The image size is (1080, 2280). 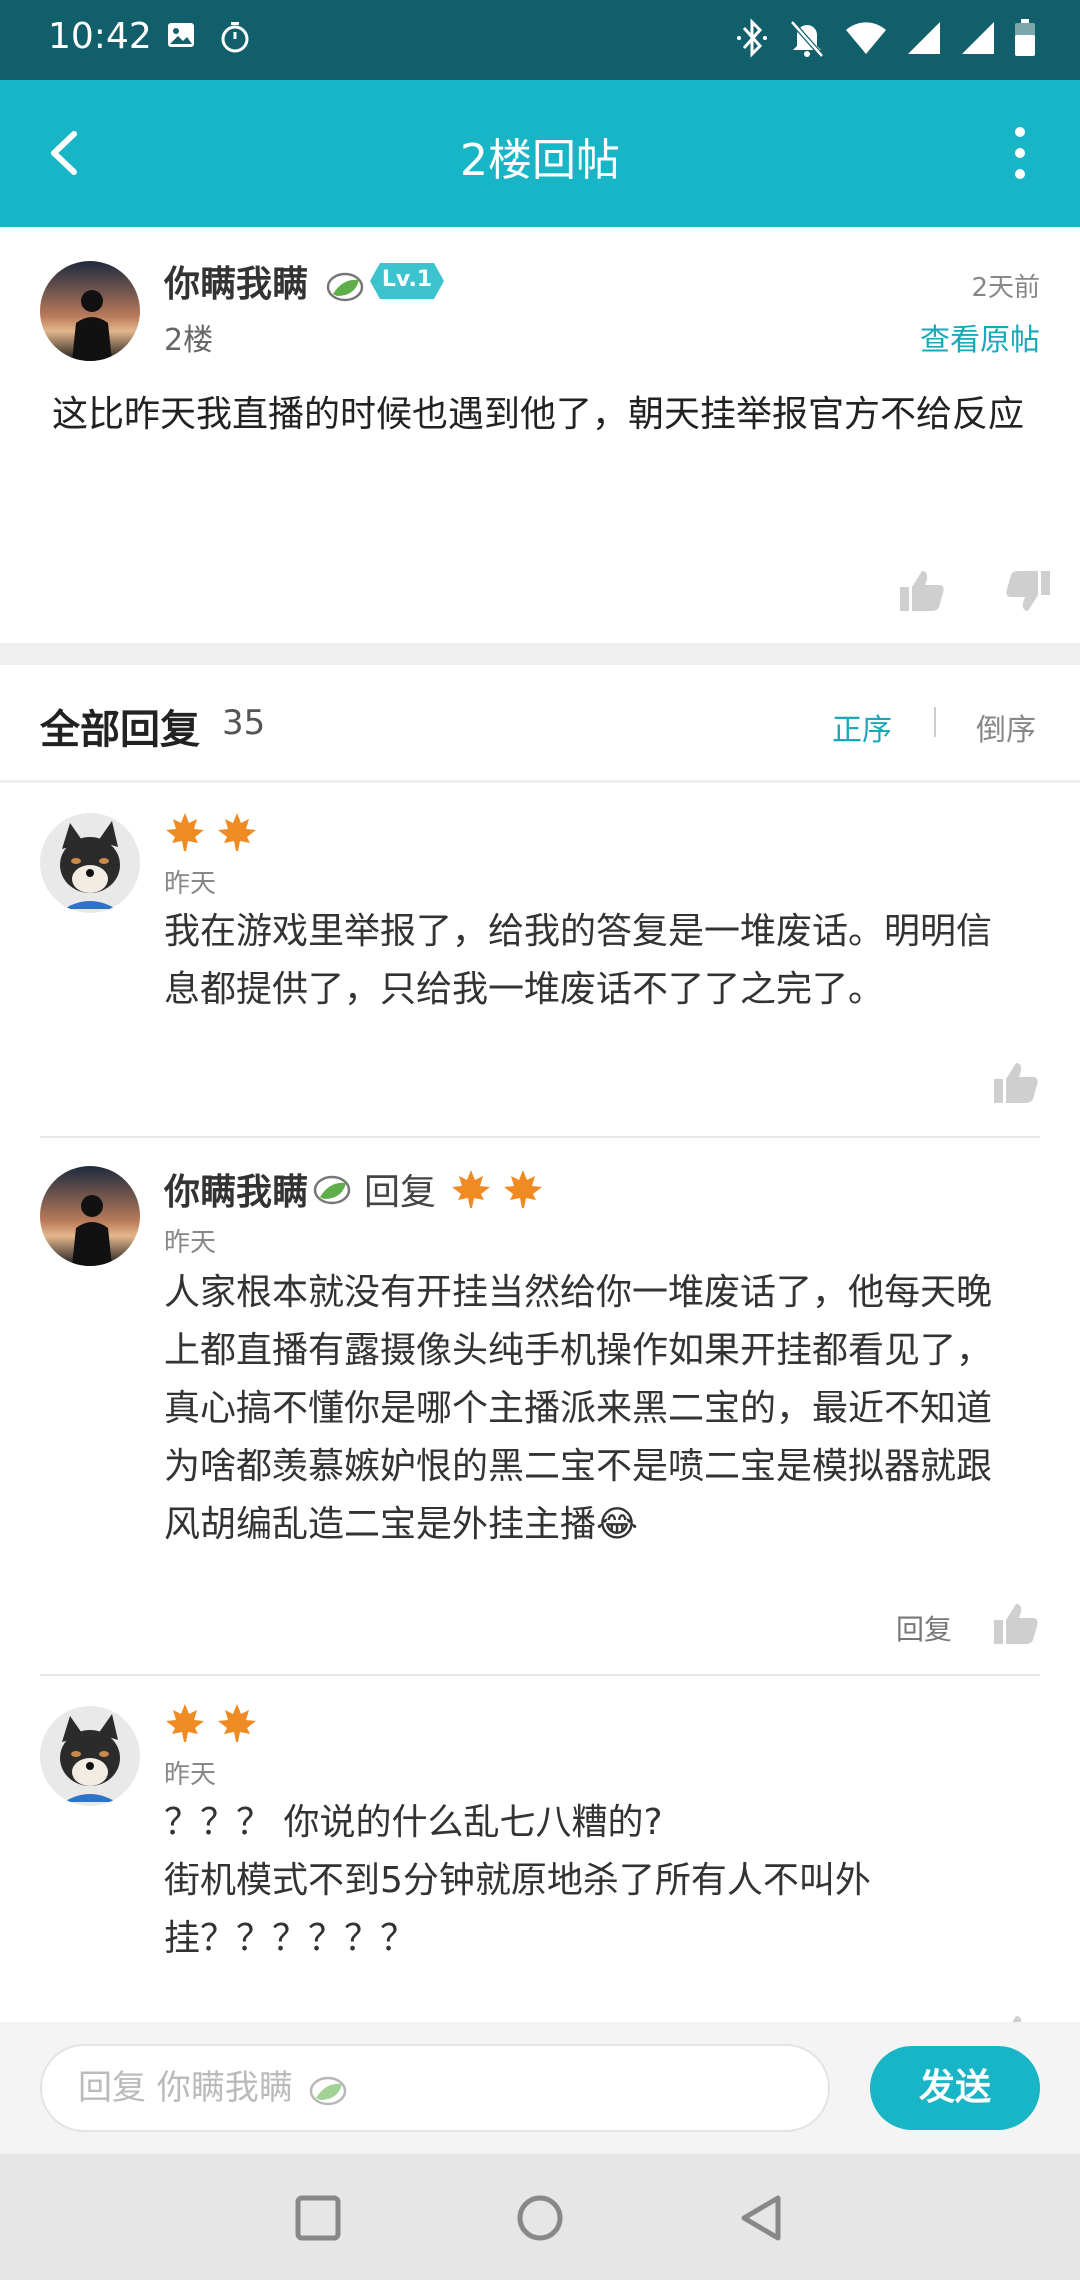 I want to click on level-badge: Lv.1, so click(x=407, y=281).